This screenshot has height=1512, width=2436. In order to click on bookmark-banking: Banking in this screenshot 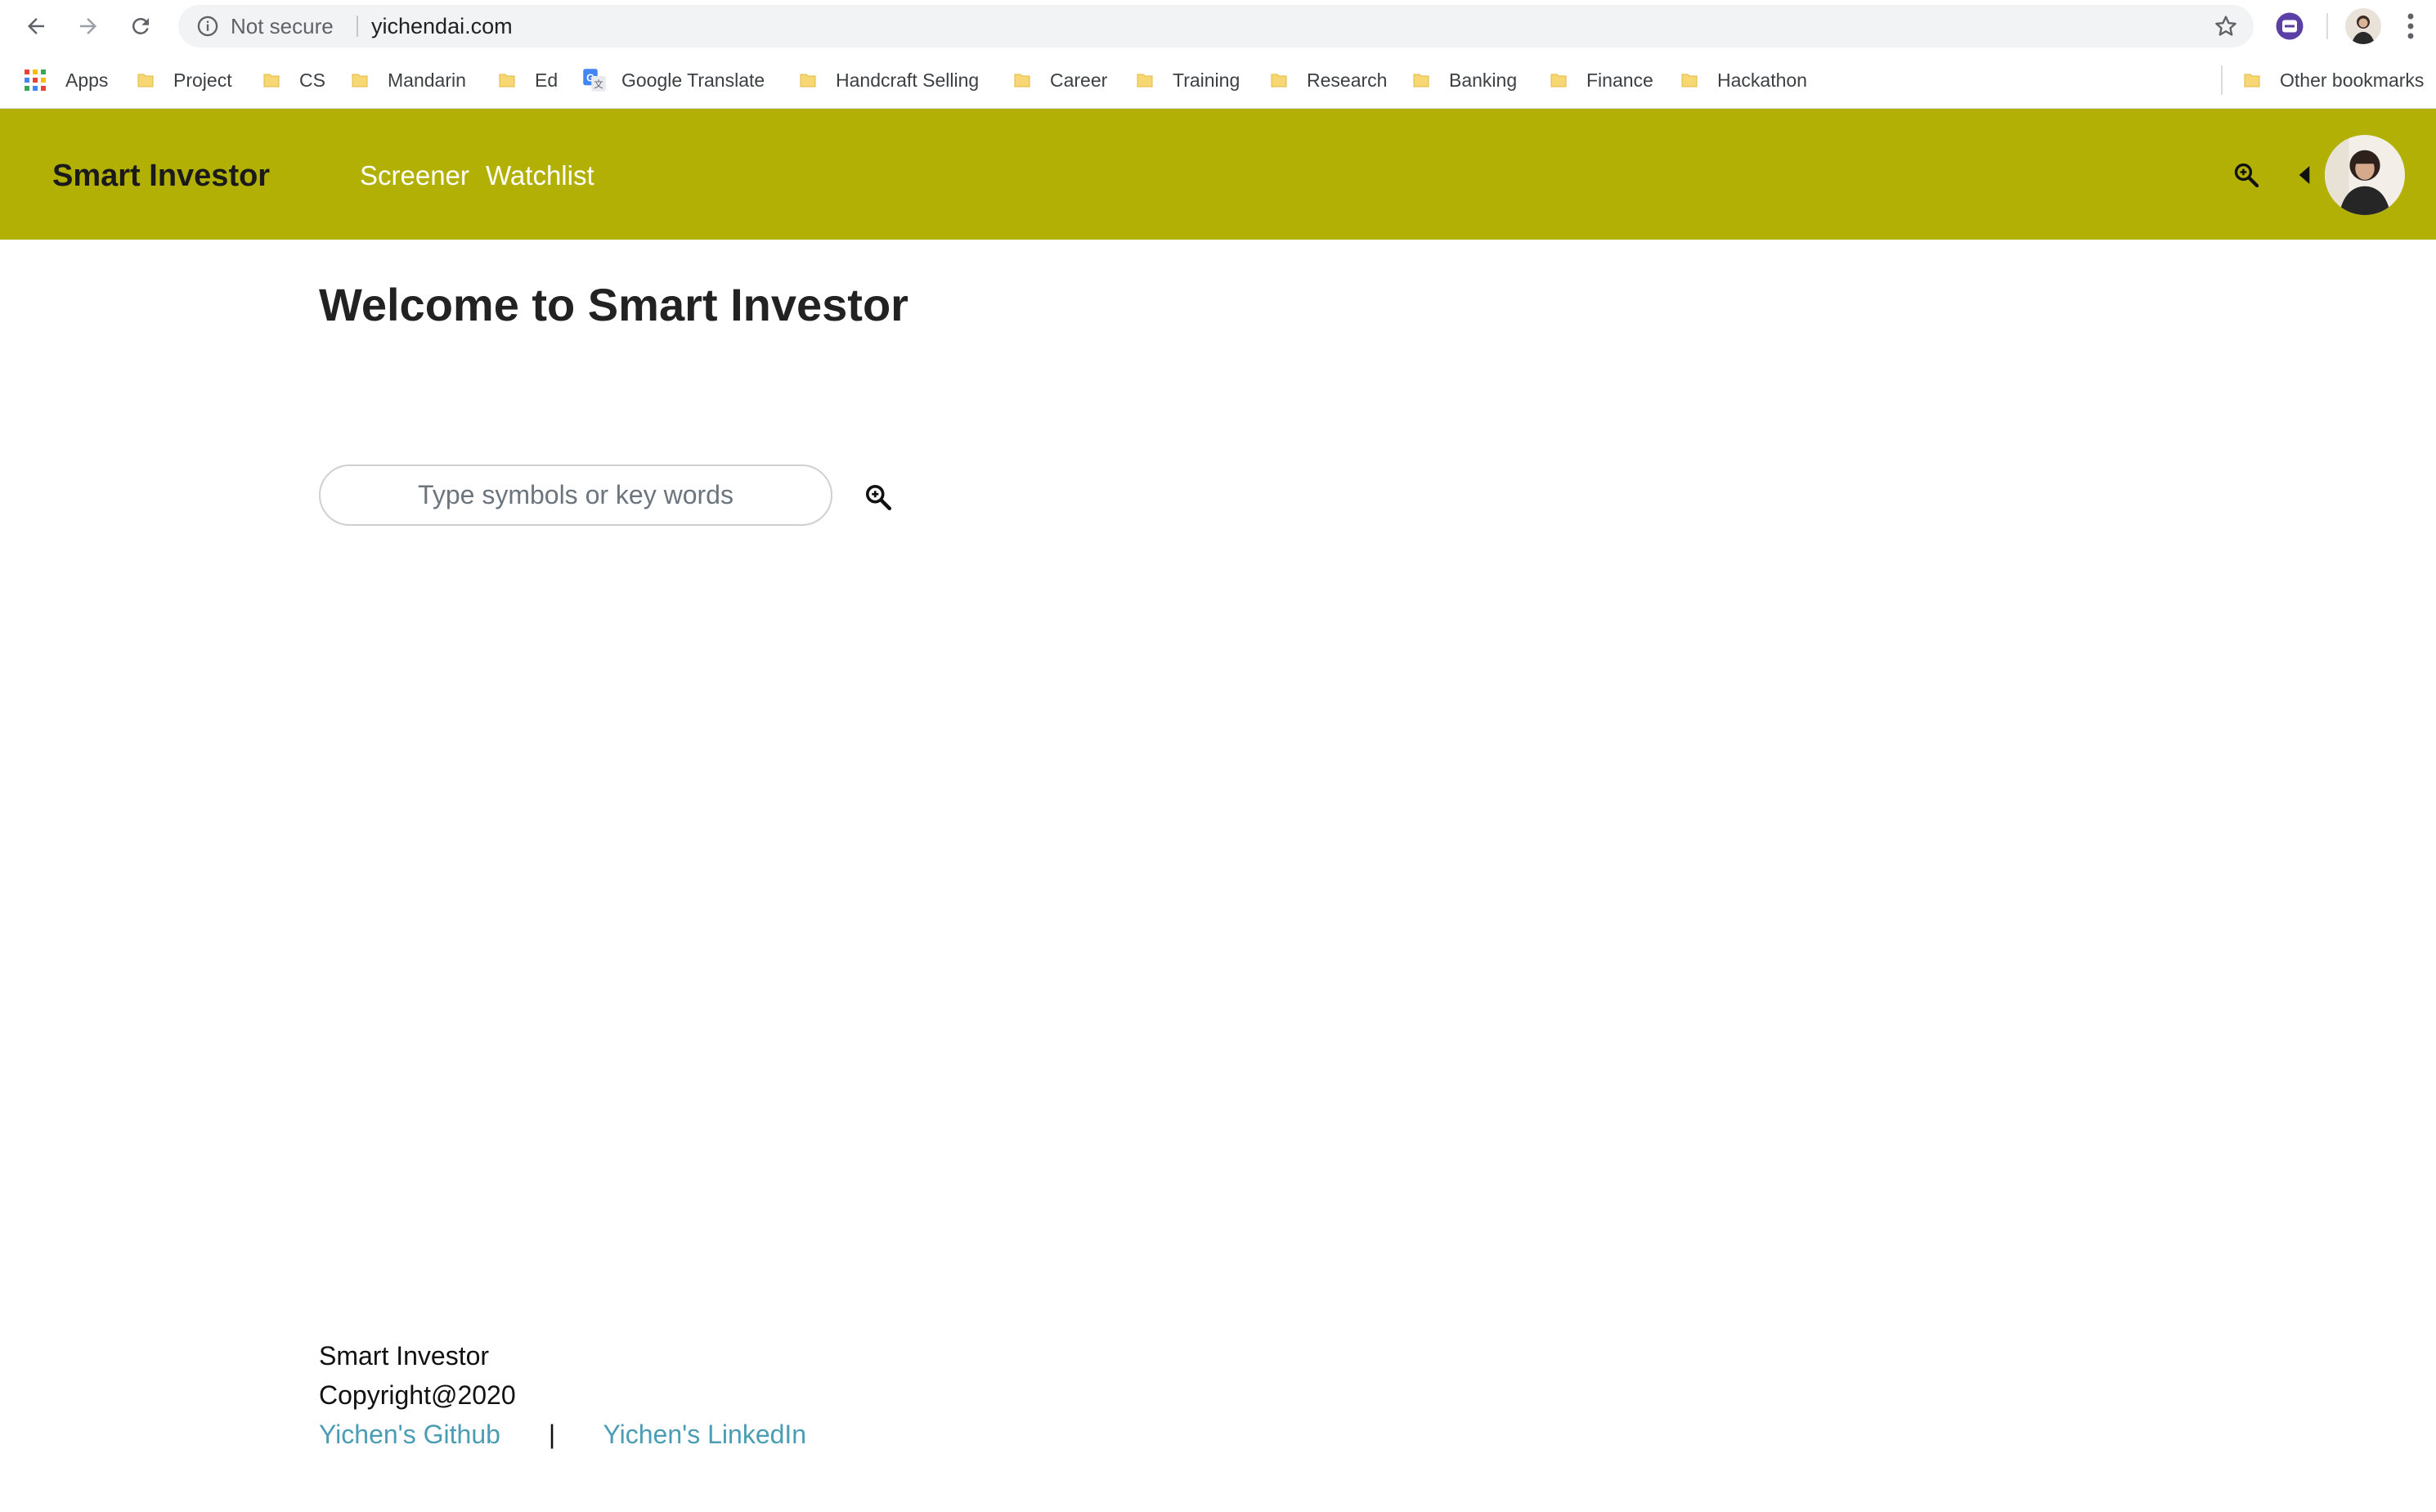, I will do `click(1464, 80)`.